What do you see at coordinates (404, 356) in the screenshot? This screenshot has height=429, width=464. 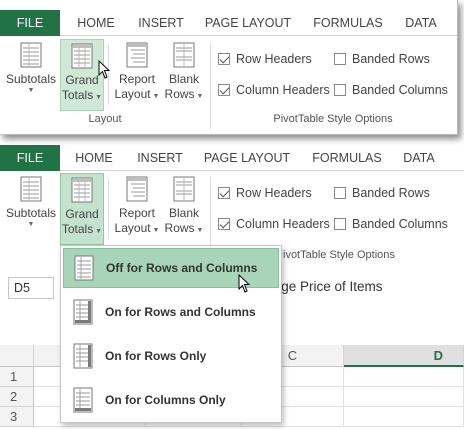 I see `column-header-d: D` at bounding box center [404, 356].